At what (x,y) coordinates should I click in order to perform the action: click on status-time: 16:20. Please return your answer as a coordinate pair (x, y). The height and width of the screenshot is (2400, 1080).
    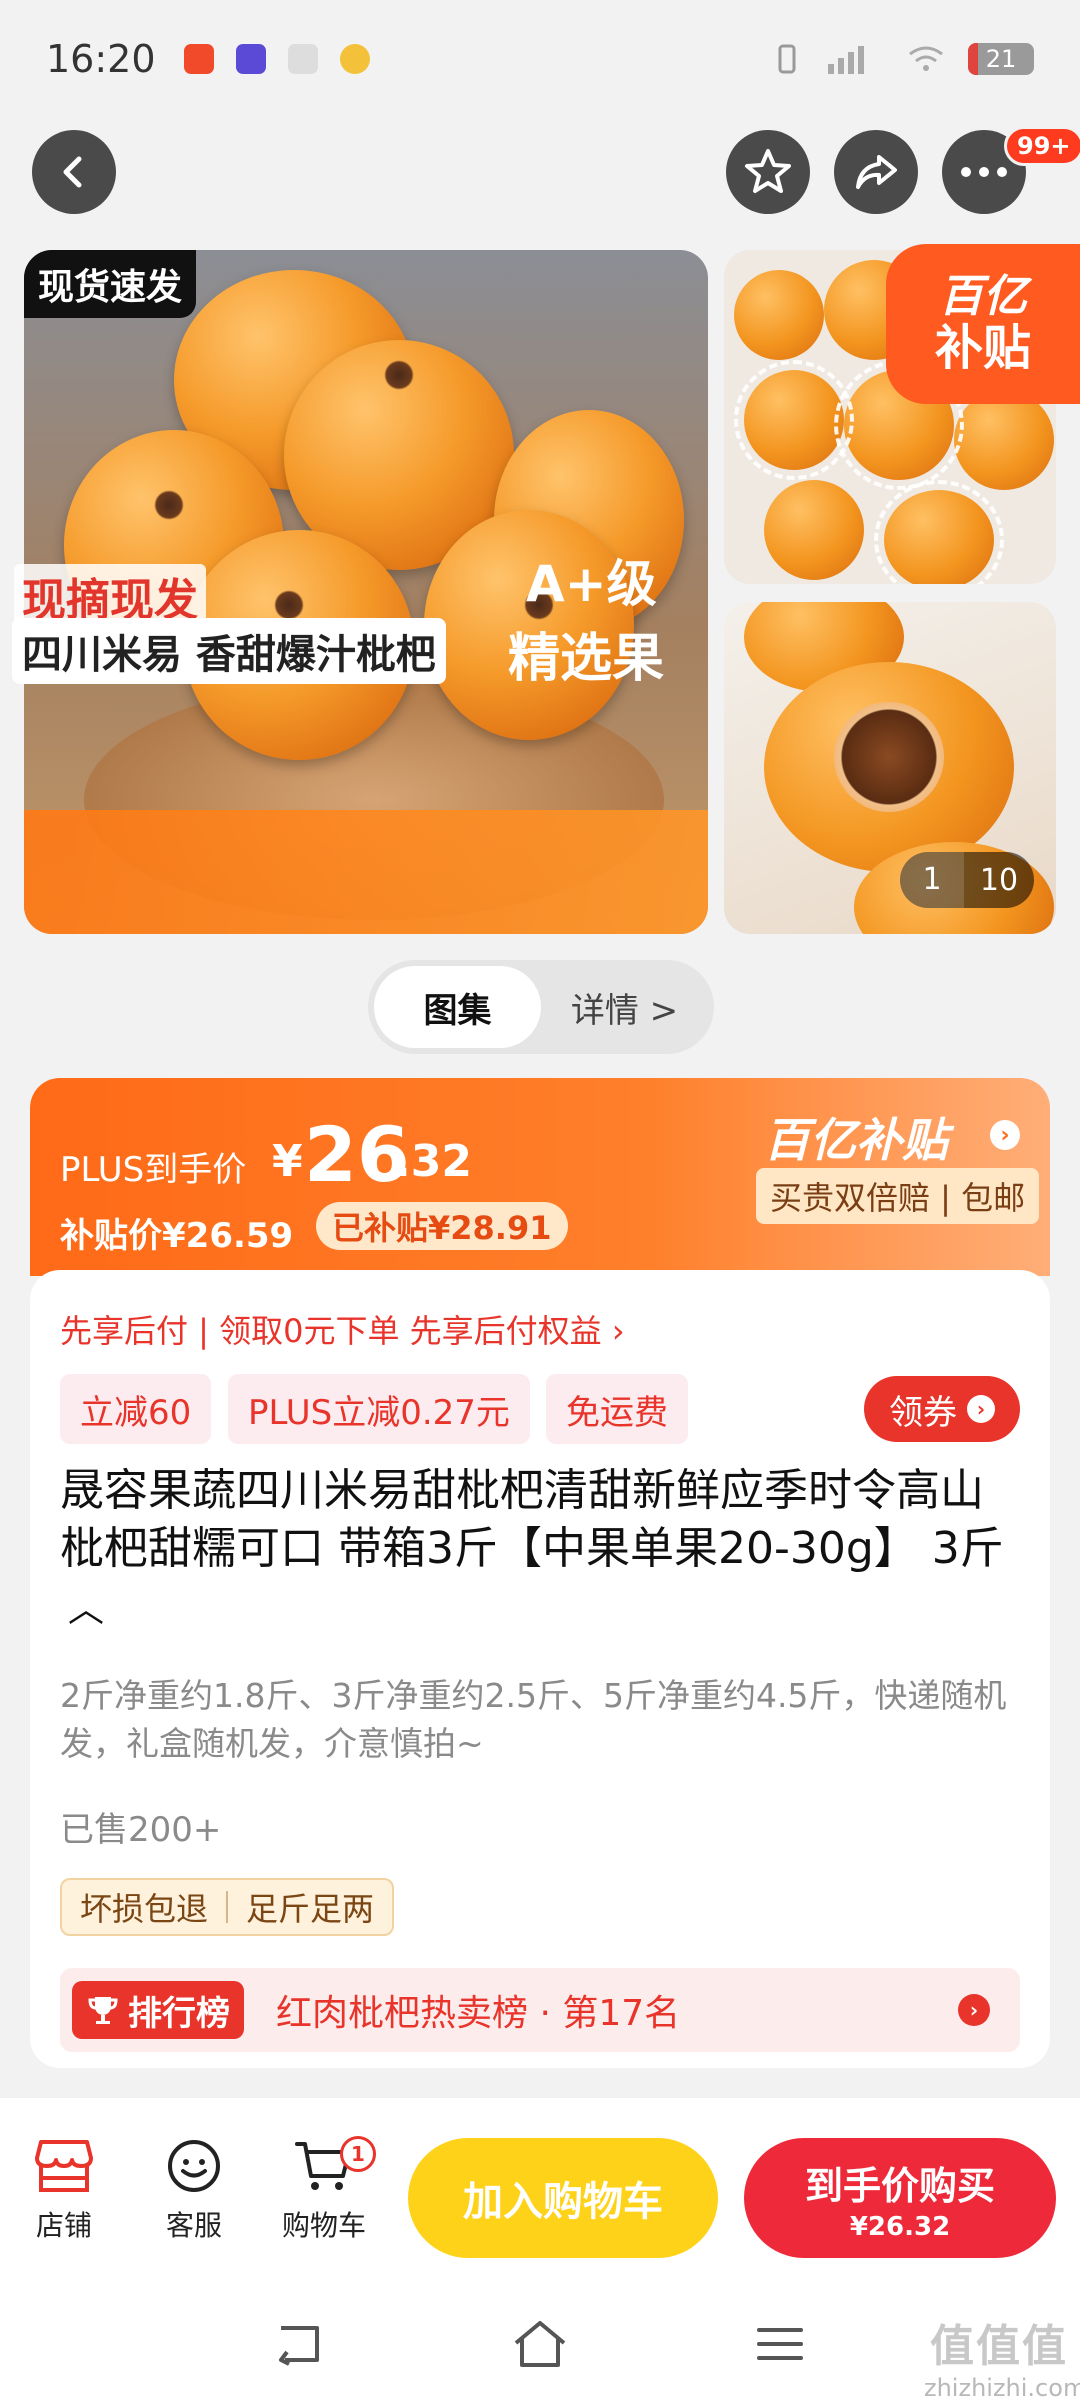
    Looking at the image, I should click on (101, 59).